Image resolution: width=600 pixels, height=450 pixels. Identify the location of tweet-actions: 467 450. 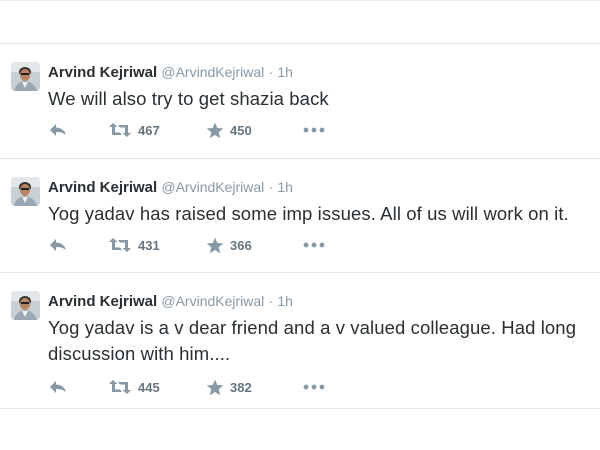
(208, 130).